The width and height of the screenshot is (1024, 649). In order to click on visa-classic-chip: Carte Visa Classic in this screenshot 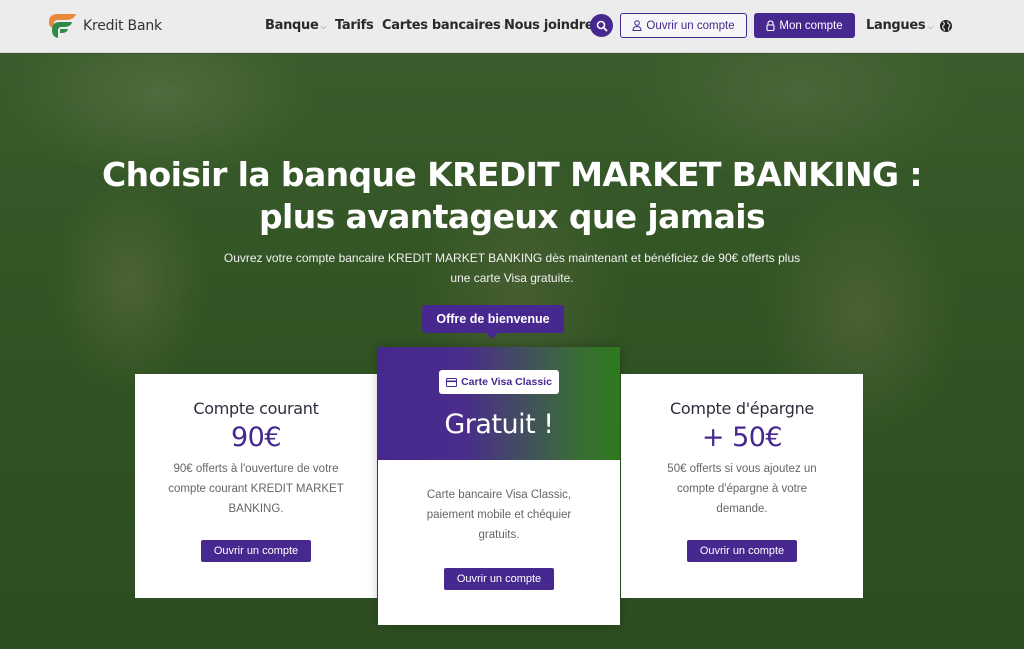, I will do `click(499, 382)`.